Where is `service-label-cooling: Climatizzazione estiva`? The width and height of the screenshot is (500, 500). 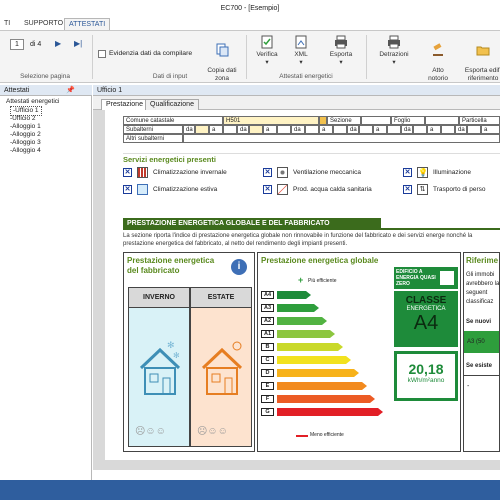 service-label-cooling: Climatizzazione estiva is located at coordinates (185, 189).